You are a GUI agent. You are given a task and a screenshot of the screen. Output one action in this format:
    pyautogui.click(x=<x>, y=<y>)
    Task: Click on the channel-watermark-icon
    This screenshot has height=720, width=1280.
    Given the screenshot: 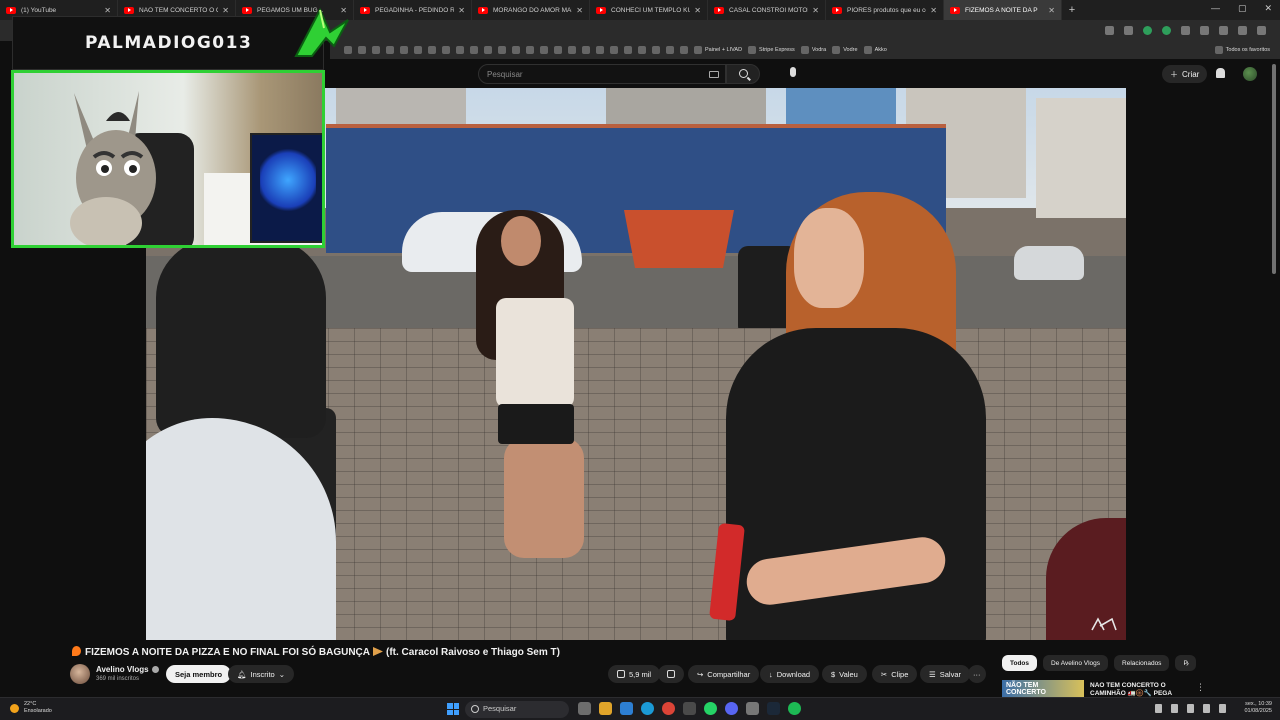 What is the action you would take?
    pyautogui.click(x=1104, y=624)
    